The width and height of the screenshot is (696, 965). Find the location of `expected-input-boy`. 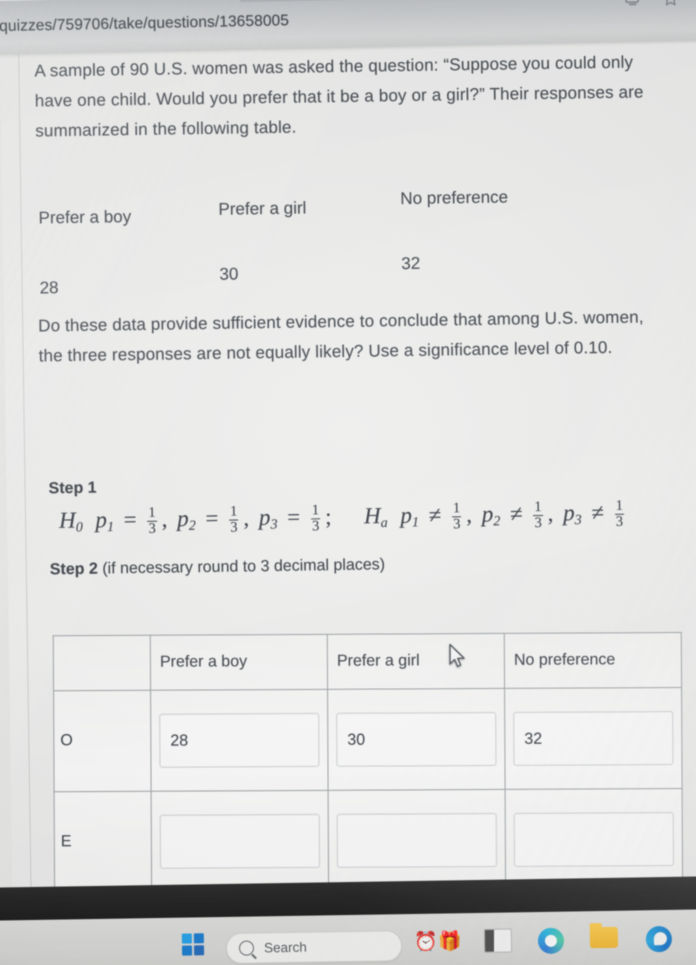

expected-input-boy is located at coordinates (239, 841).